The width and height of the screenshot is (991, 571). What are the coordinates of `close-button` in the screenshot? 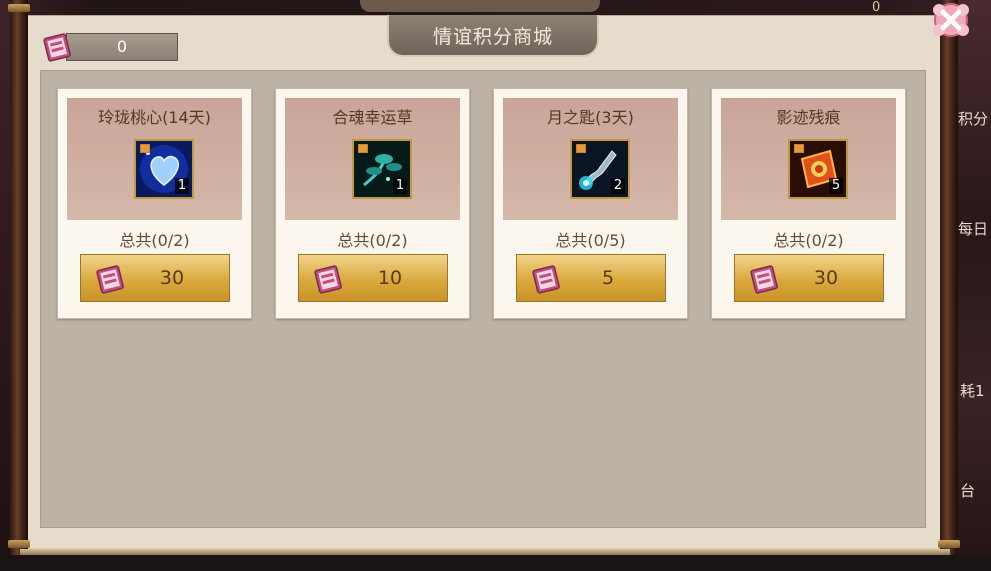 It's located at (951, 20).